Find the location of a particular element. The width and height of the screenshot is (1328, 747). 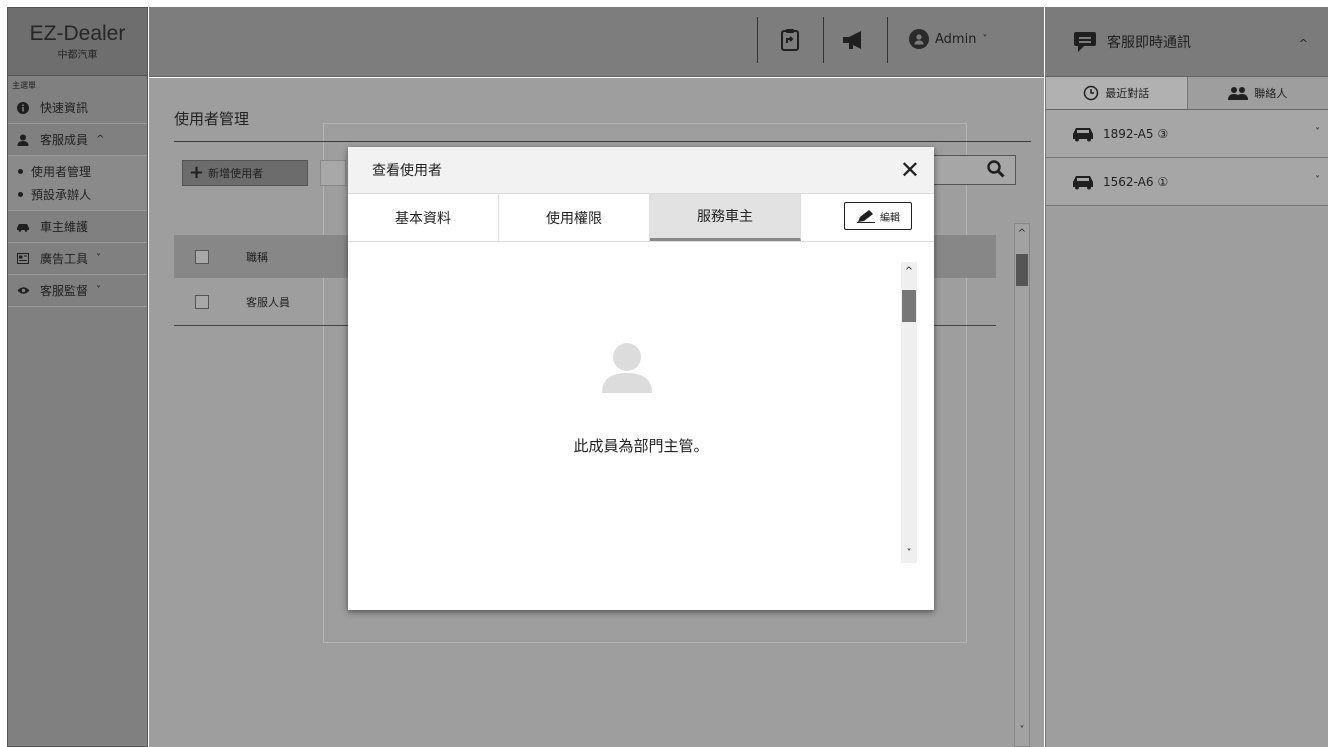

empty-state-message: 此成員為部門主管。 is located at coordinates (641, 446).